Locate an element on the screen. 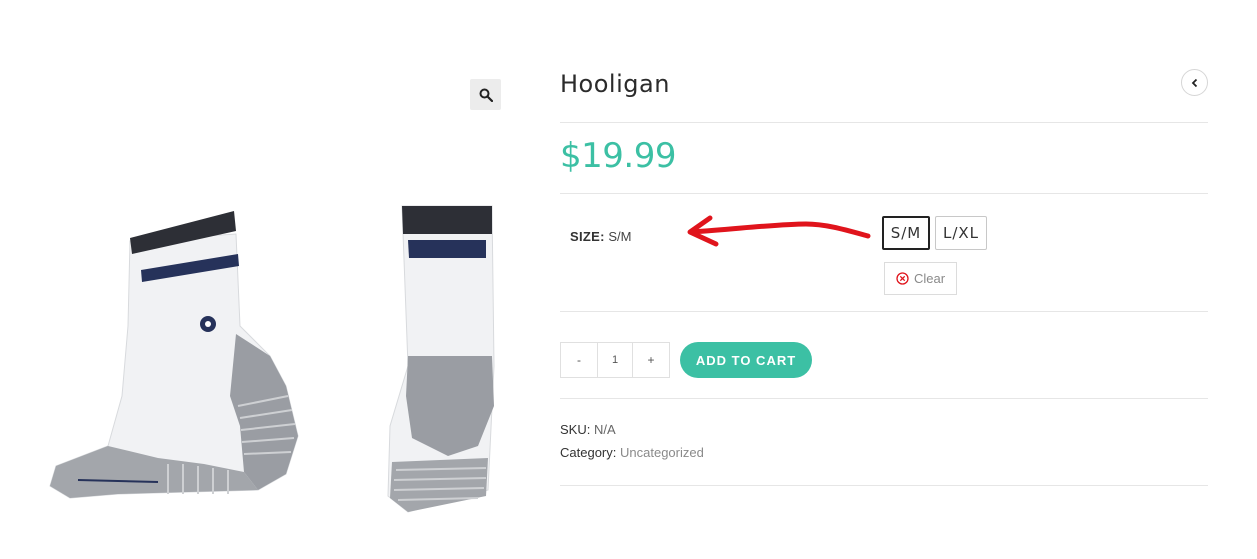  quantity-increase-button: + is located at coordinates (651, 360).